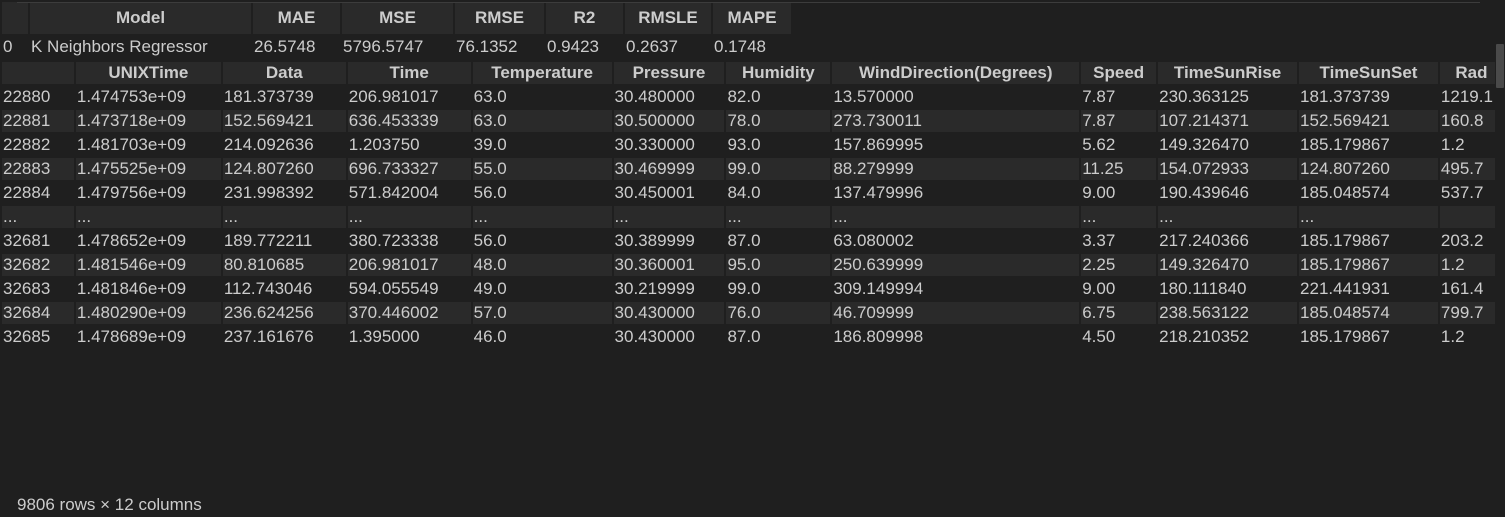 The height and width of the screenshot is (517, 1505). I want to click on table-cell: 1.478652e+09, so click(131, 240).